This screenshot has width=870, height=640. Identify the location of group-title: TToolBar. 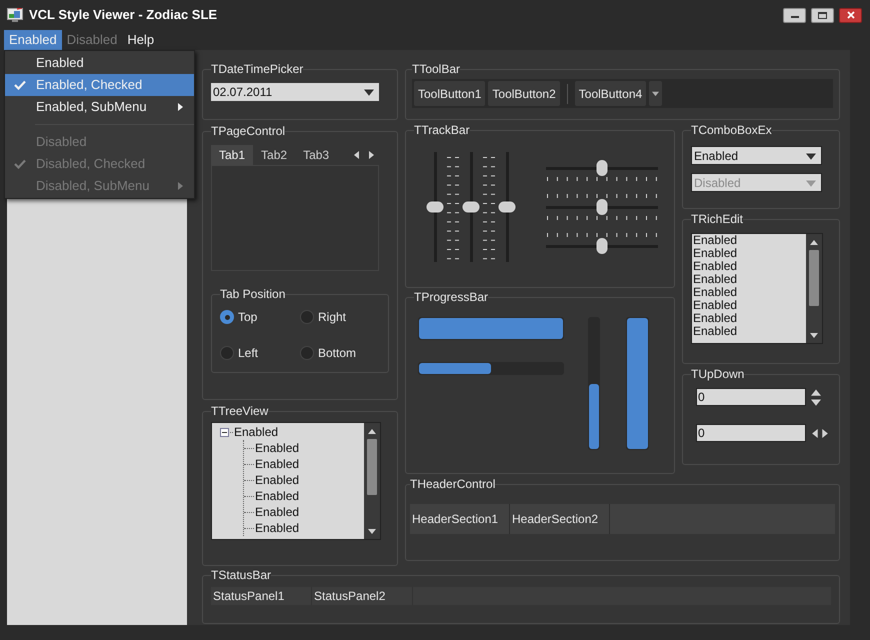
(436, 69).